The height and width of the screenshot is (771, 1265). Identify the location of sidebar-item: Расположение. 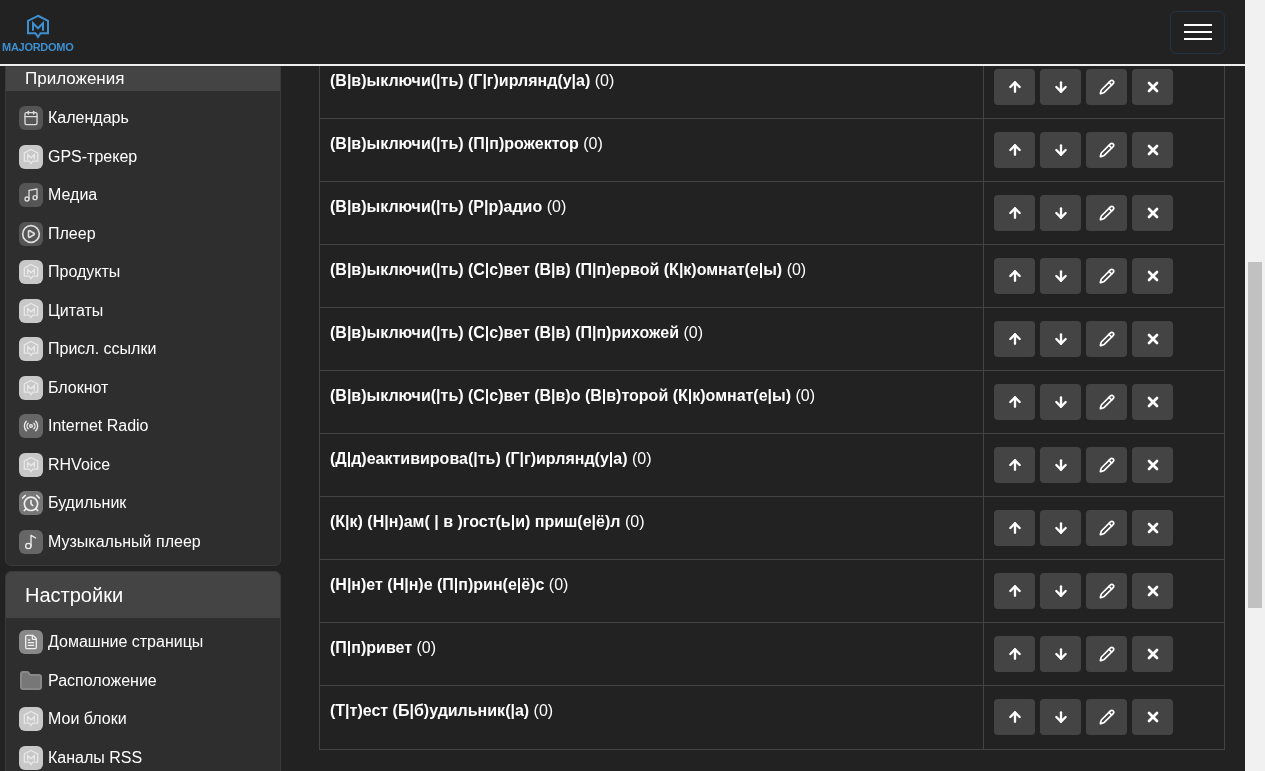
(143, 680).